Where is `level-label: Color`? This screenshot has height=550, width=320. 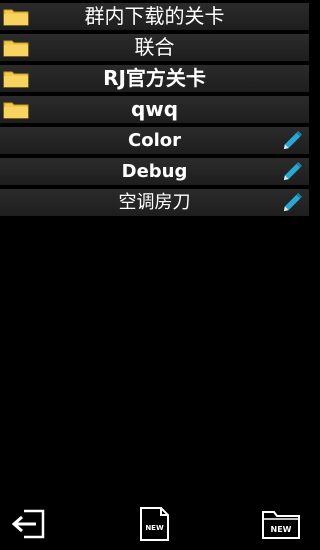
level-label: Color is located at coordinates (154, 140).